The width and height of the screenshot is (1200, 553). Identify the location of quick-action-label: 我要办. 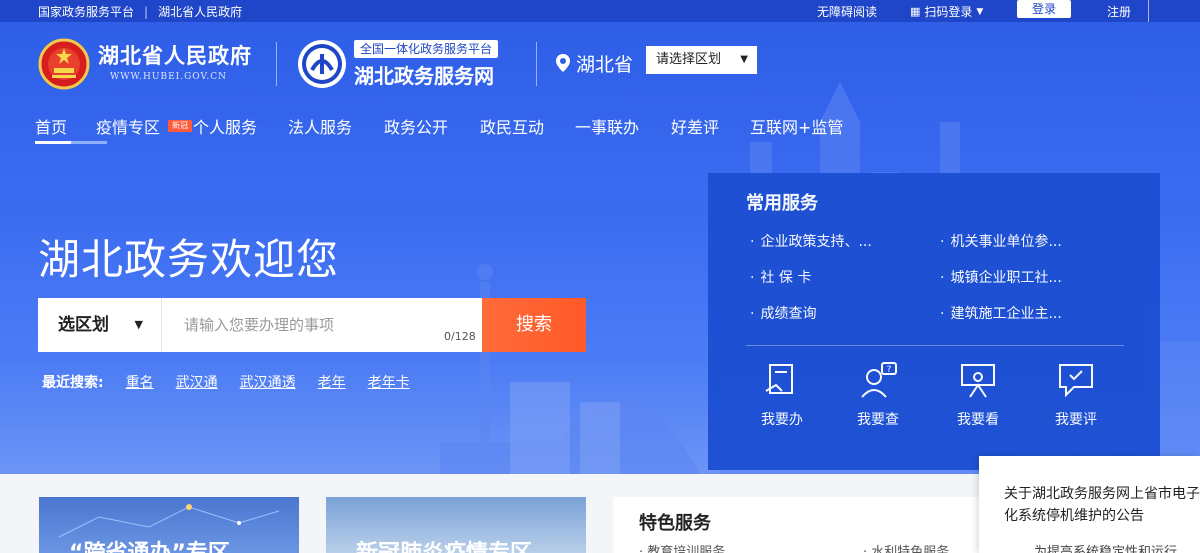
(782, 420).